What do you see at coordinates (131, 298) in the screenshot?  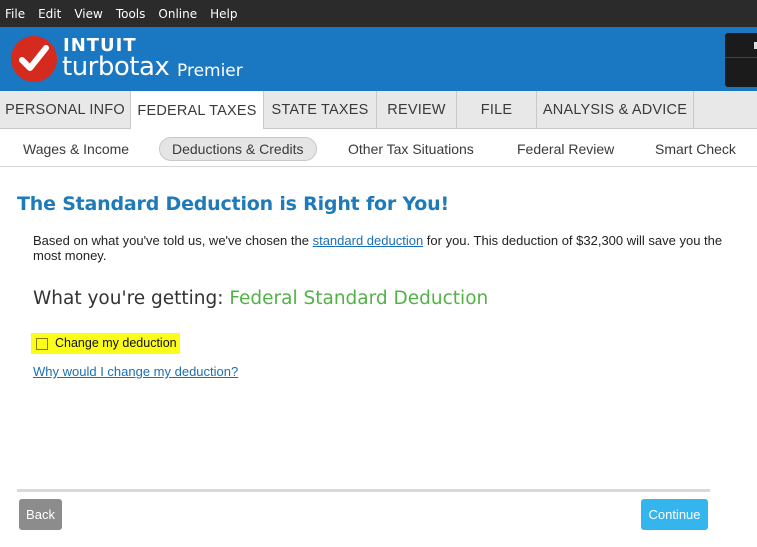 I see `deduction-summary-label: What you're getting:` at bounding box center [131, 298].